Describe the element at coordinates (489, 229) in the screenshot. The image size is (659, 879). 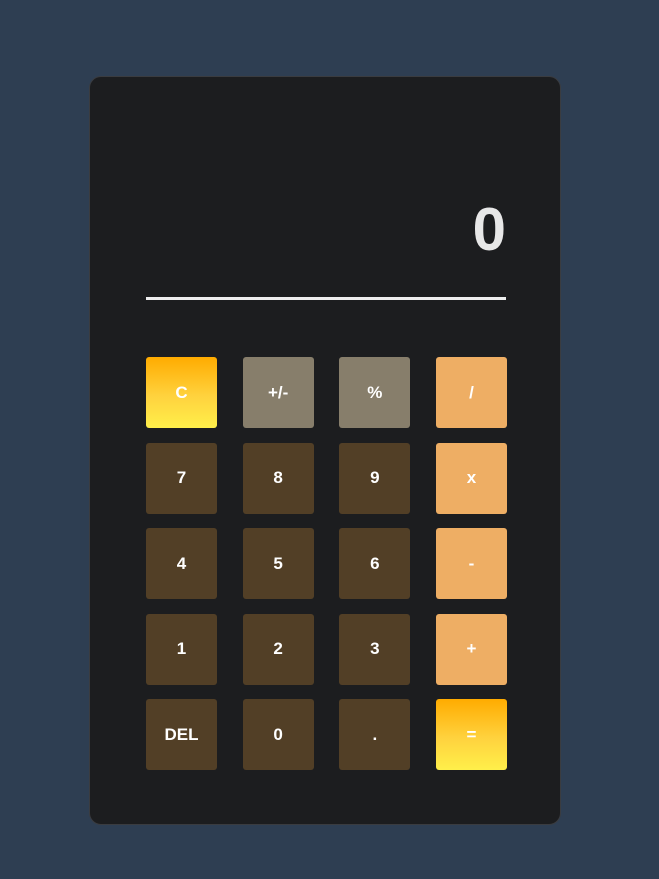
I see `result-display: 0` at that location.